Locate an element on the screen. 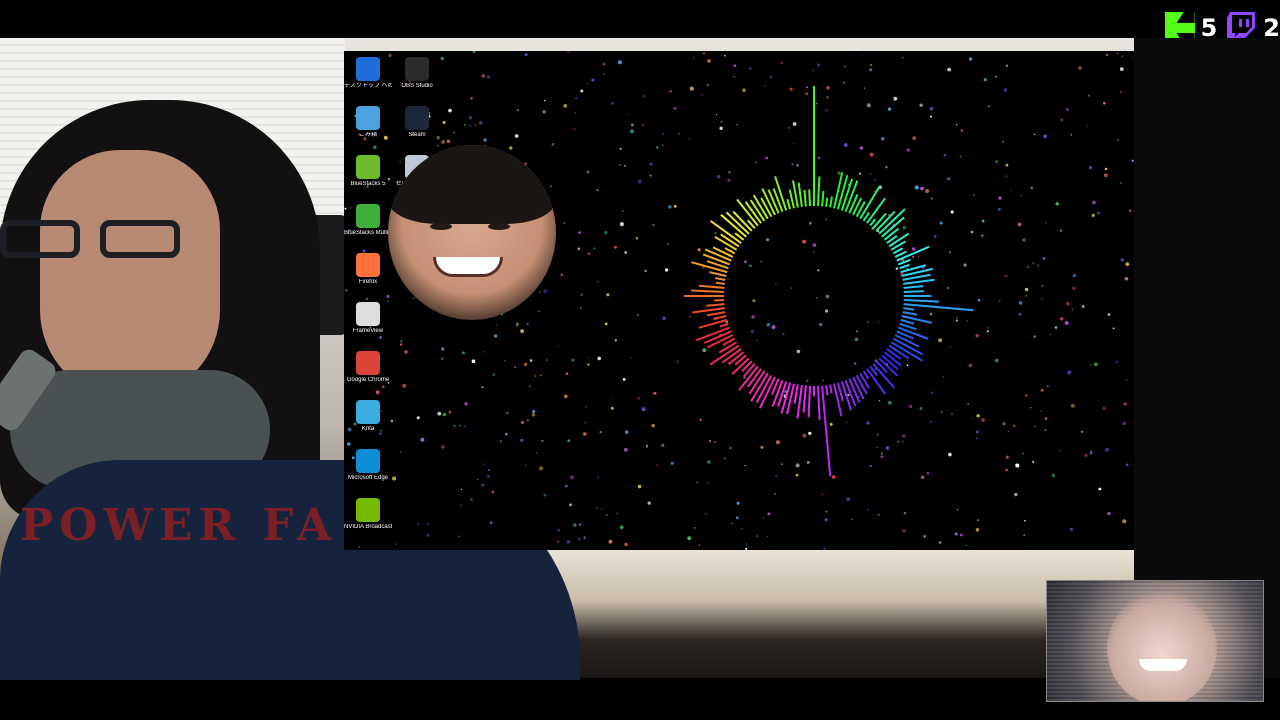 The height and width of the screenshot is (720, 1280). desktop-icon-firefox: Firefox is located at coordinates (368, 269).